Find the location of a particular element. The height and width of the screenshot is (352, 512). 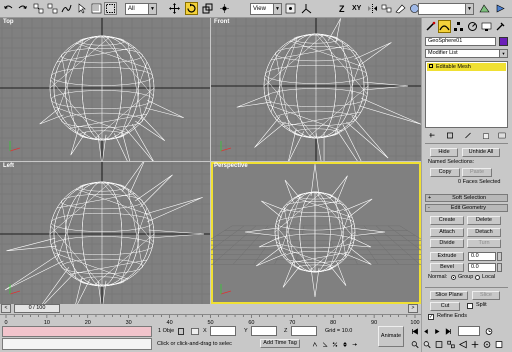

stack-item-editable-mesh: Editable Mesh is located at coordinates (466, 67).